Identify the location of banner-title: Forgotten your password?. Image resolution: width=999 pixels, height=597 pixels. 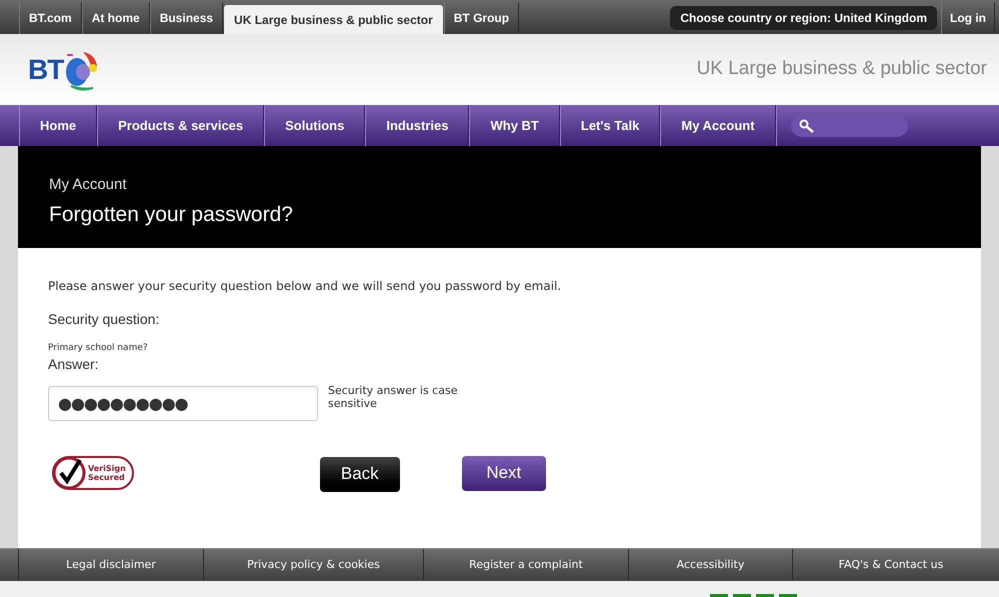
(171, 215).